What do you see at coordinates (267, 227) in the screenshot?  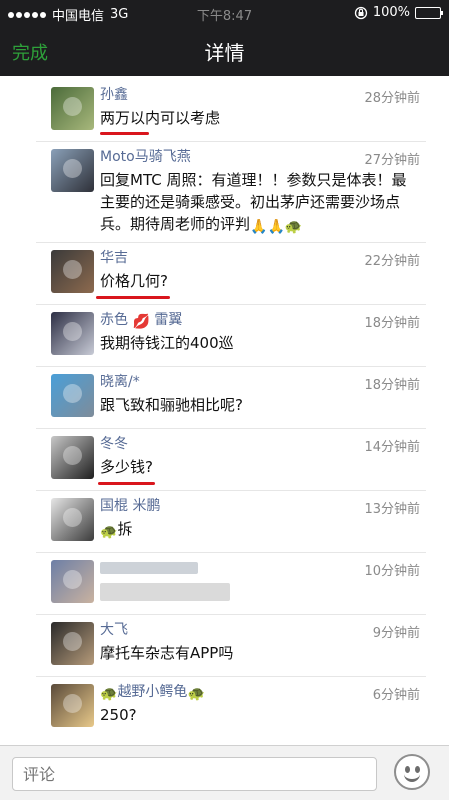 I see `praying-hands-icon: 🙏🙏` at bounding box center [267, 227].